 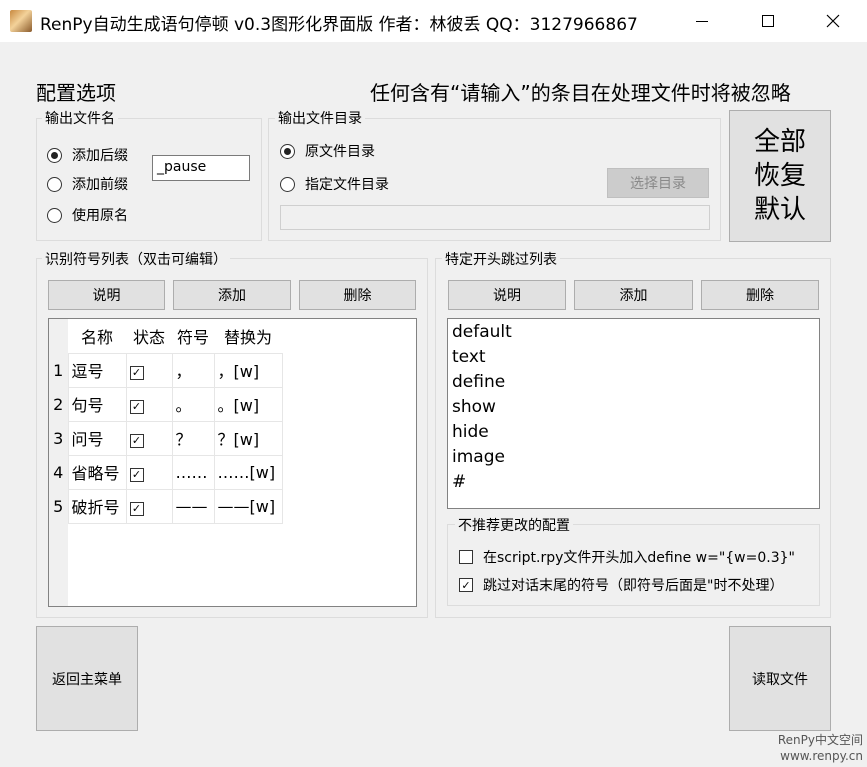 What do you see at coordinates (58, 472) in the screenshot?
I see `row-number: 4` at bounding box center [58, 472].